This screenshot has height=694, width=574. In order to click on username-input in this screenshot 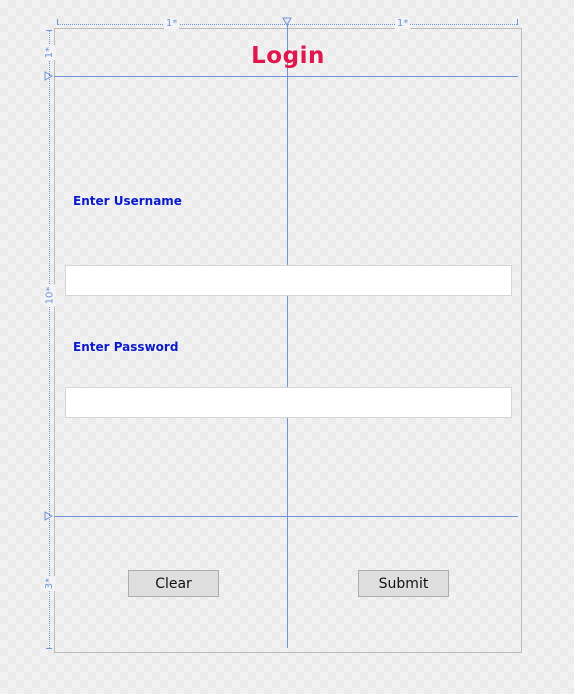, I will do `click(288, 280)`.